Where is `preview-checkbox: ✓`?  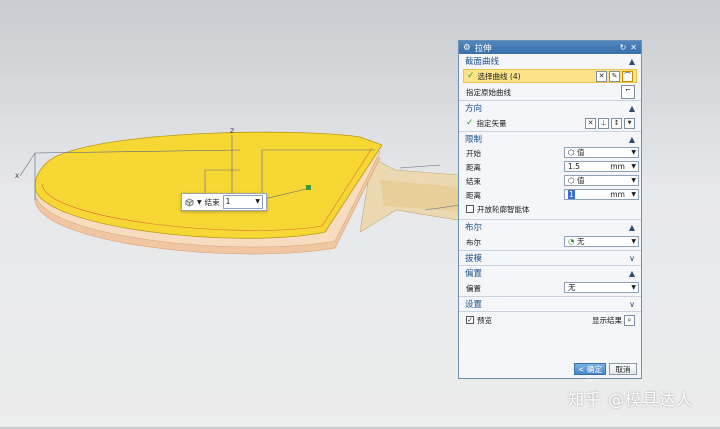
preview-checkbox: ✓ is located at coordinates (470, 320).